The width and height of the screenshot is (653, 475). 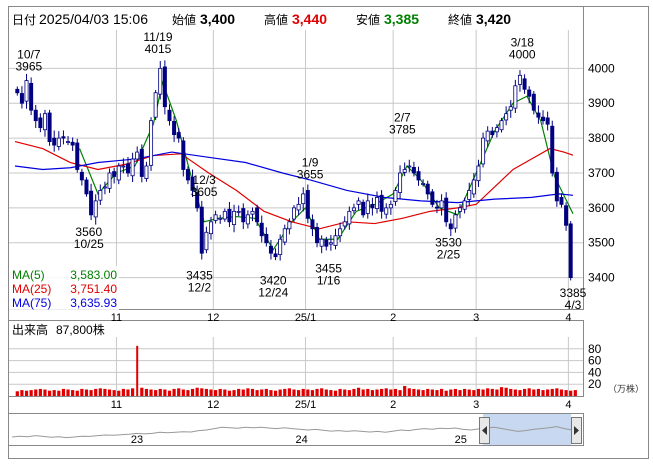 I want to click on overview-left-handle, so click(x=484, y=430).